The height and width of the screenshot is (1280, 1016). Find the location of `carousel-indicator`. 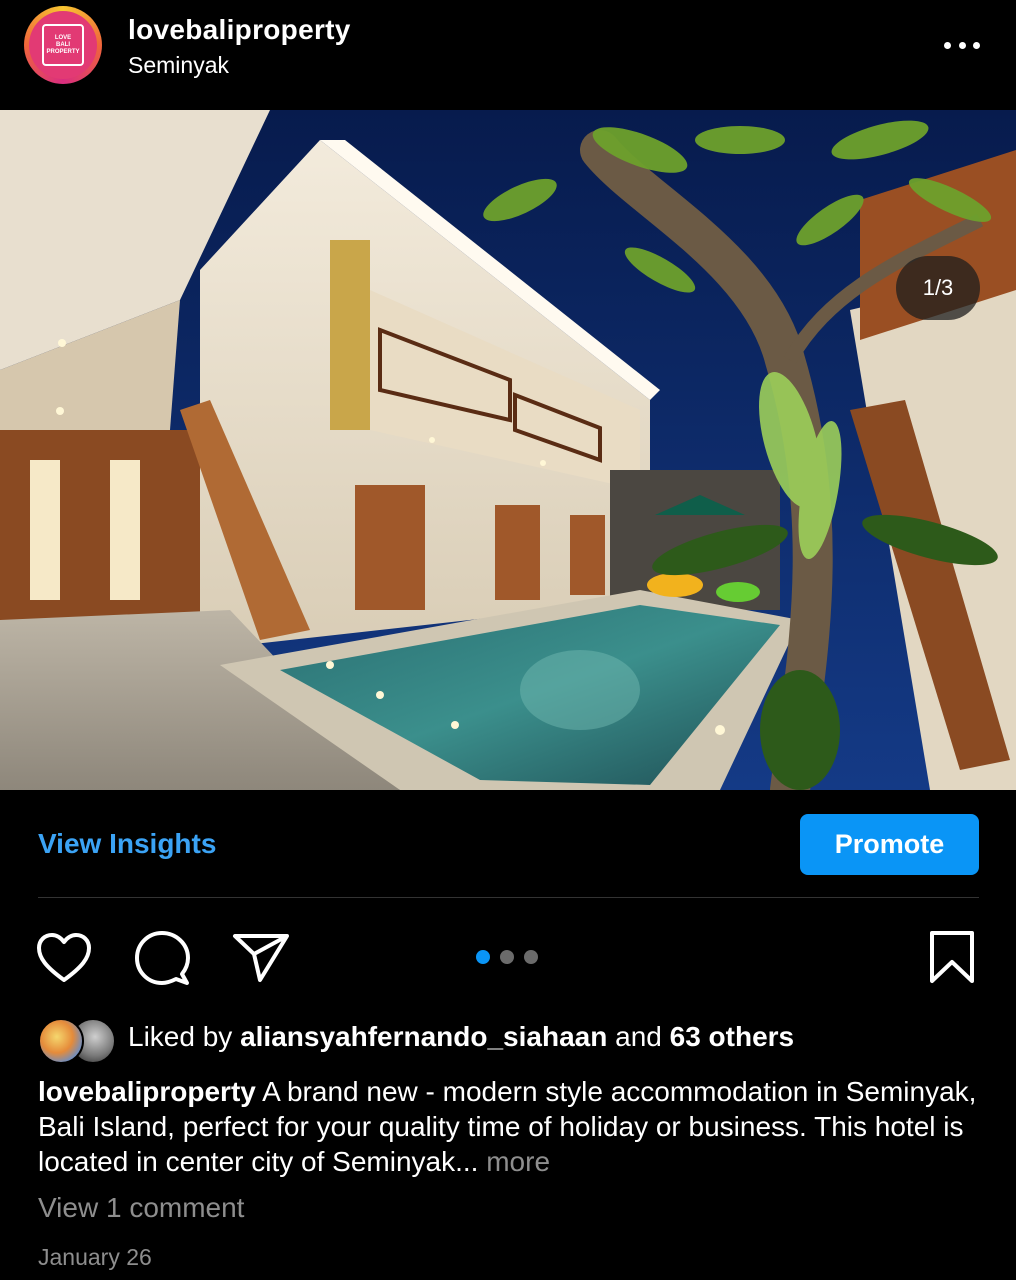

carousel-indicator is located at coordinates (507, 957).